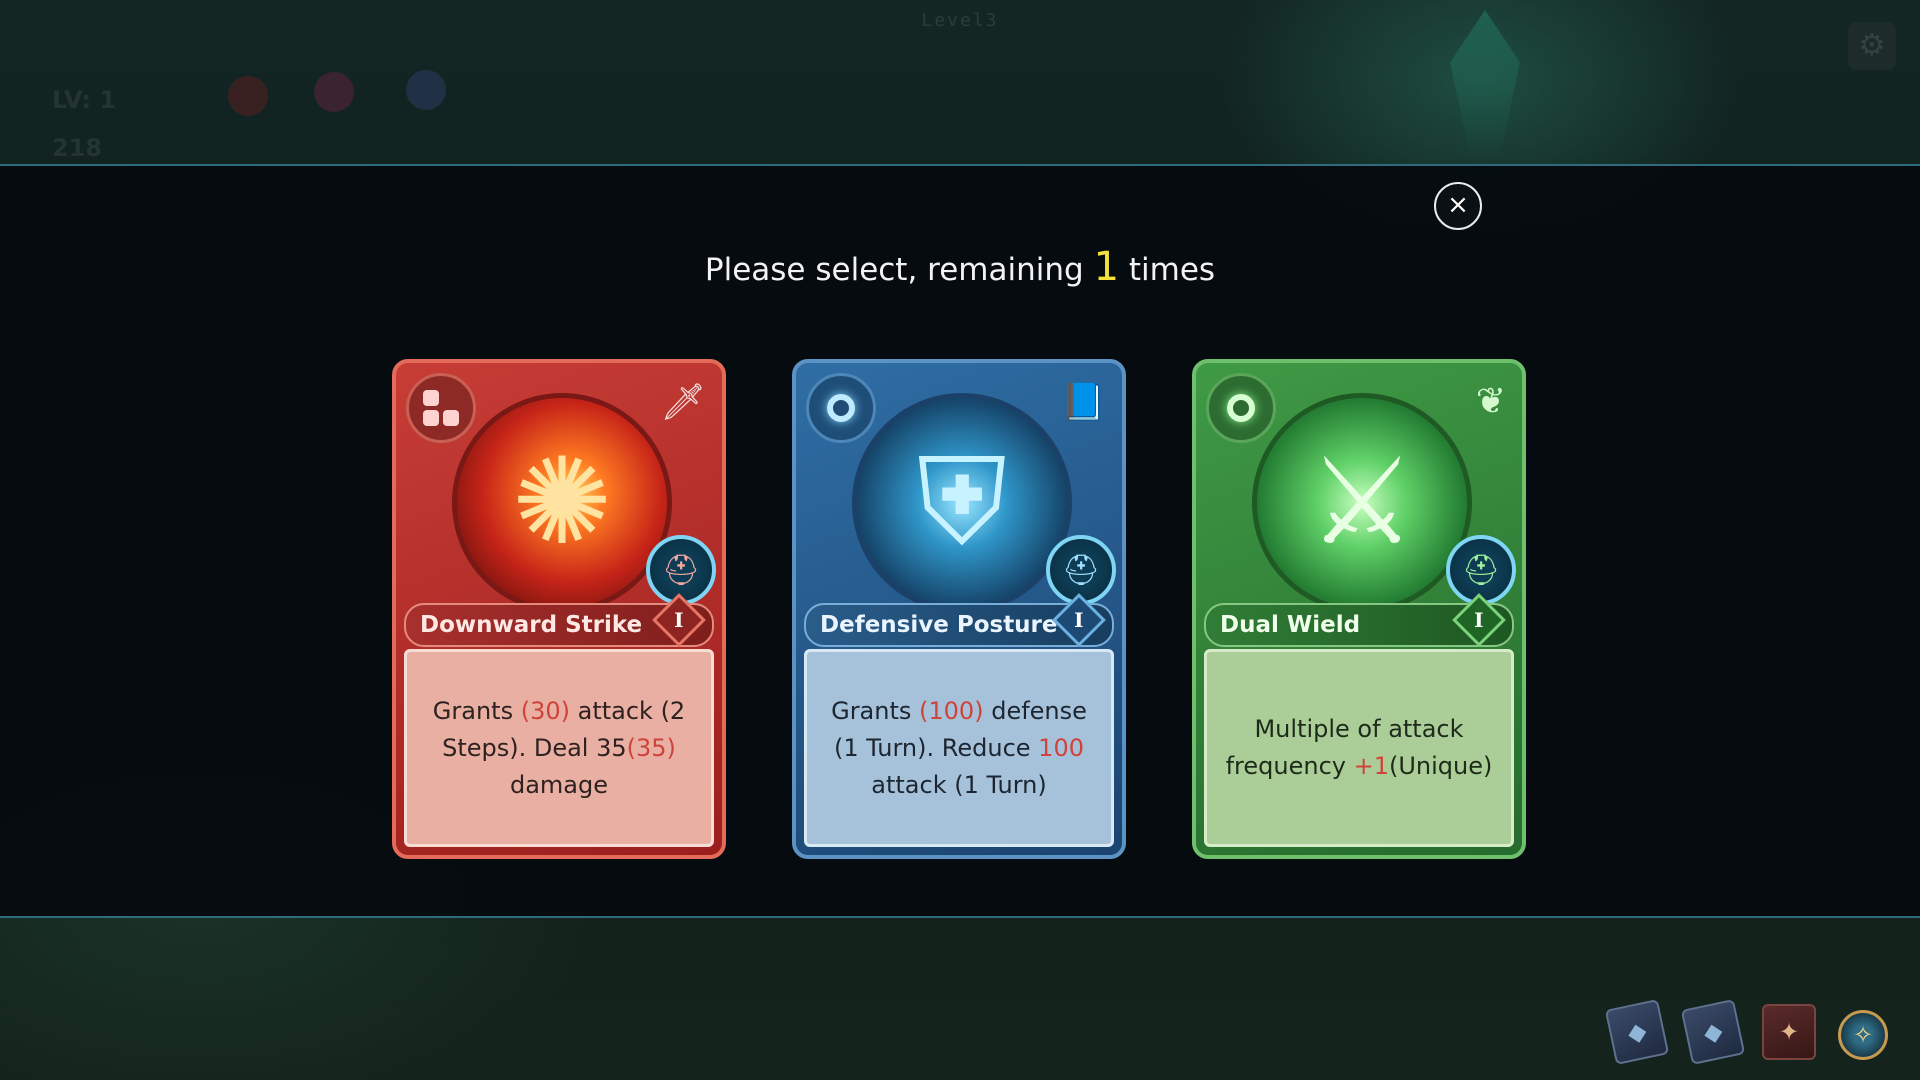  I want to click on desc-highlight: (30), so click(545, 710).